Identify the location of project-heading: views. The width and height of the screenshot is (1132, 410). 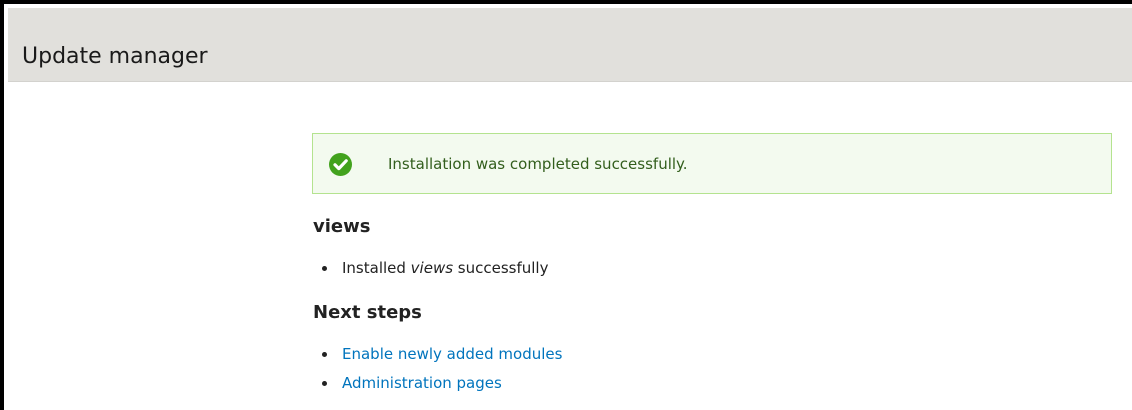
(342, 226).